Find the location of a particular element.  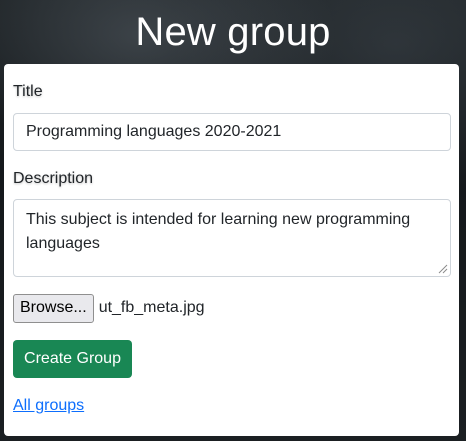

title-input is located at coordinates (232, 132).